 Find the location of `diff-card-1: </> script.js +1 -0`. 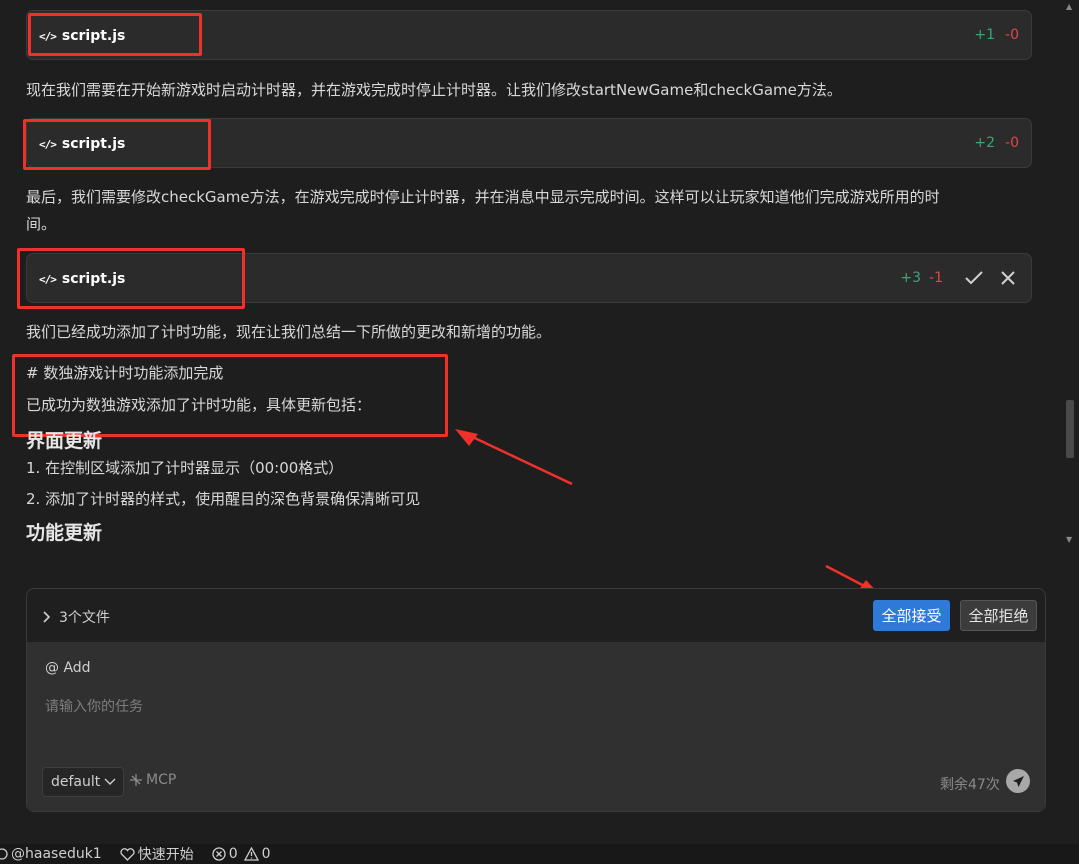

diff-card-1: </> script.js +1 -0 is located at coordinates (529, 35).